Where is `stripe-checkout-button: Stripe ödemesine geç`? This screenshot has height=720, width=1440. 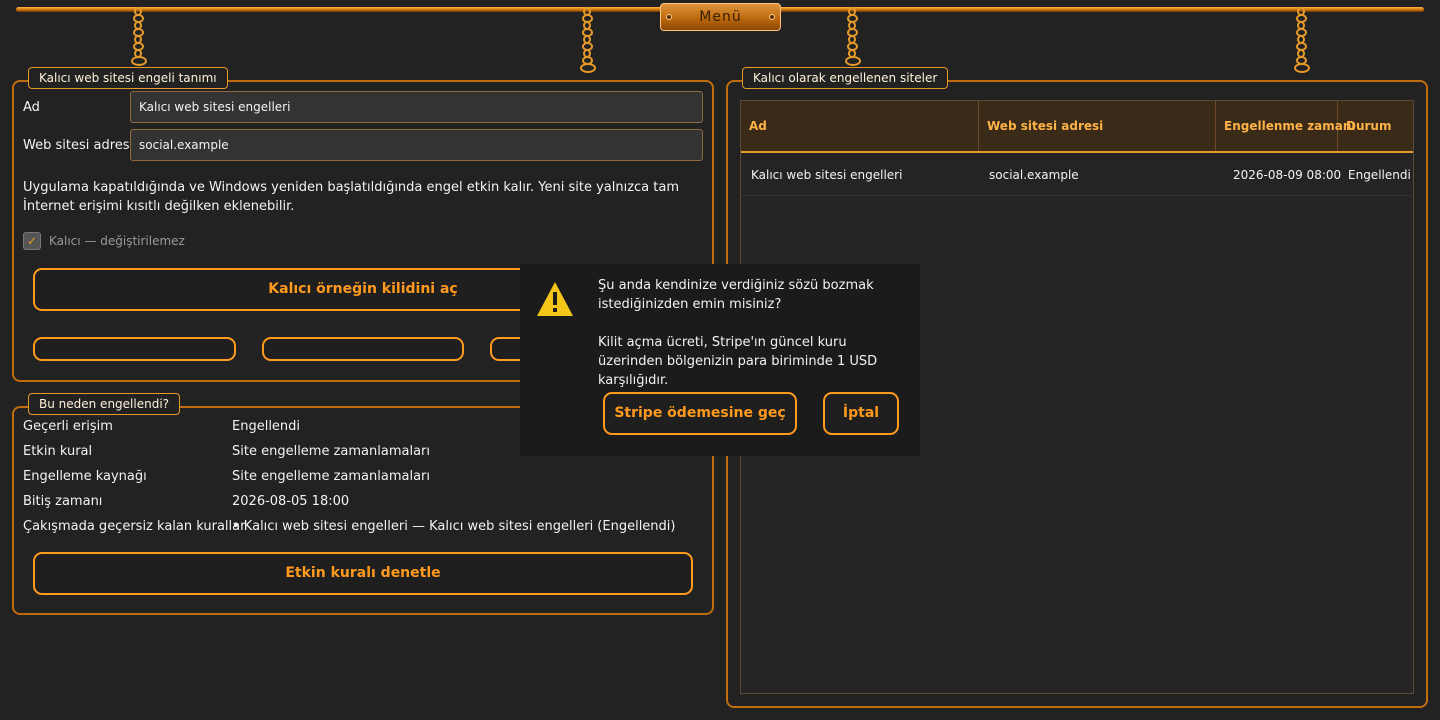
stripe-checkout-button: Stripe ödemesine geç is located at coordinates (700, 413).